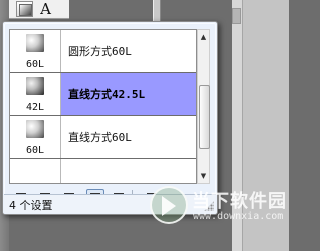 This screenshot has height=251, width=320. Describe the element at coordinates (35, 171) in the screenshot. I see `preset-thumb-cell` at that location.